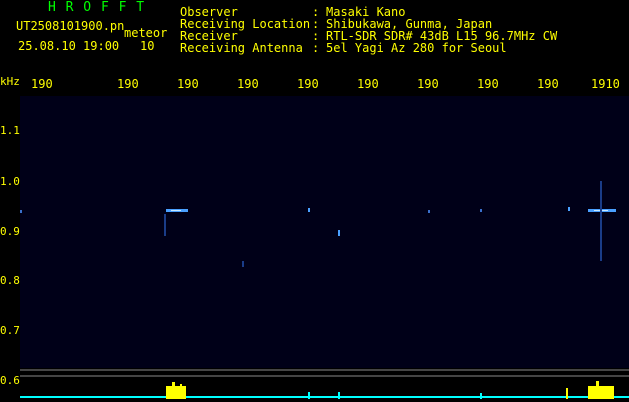 This screenshot has width=629, height=402. What do you see at coordinates (605, 84) in the screenshot?
I see `time-tick-label: 1910` at bounding box center [605, 84].